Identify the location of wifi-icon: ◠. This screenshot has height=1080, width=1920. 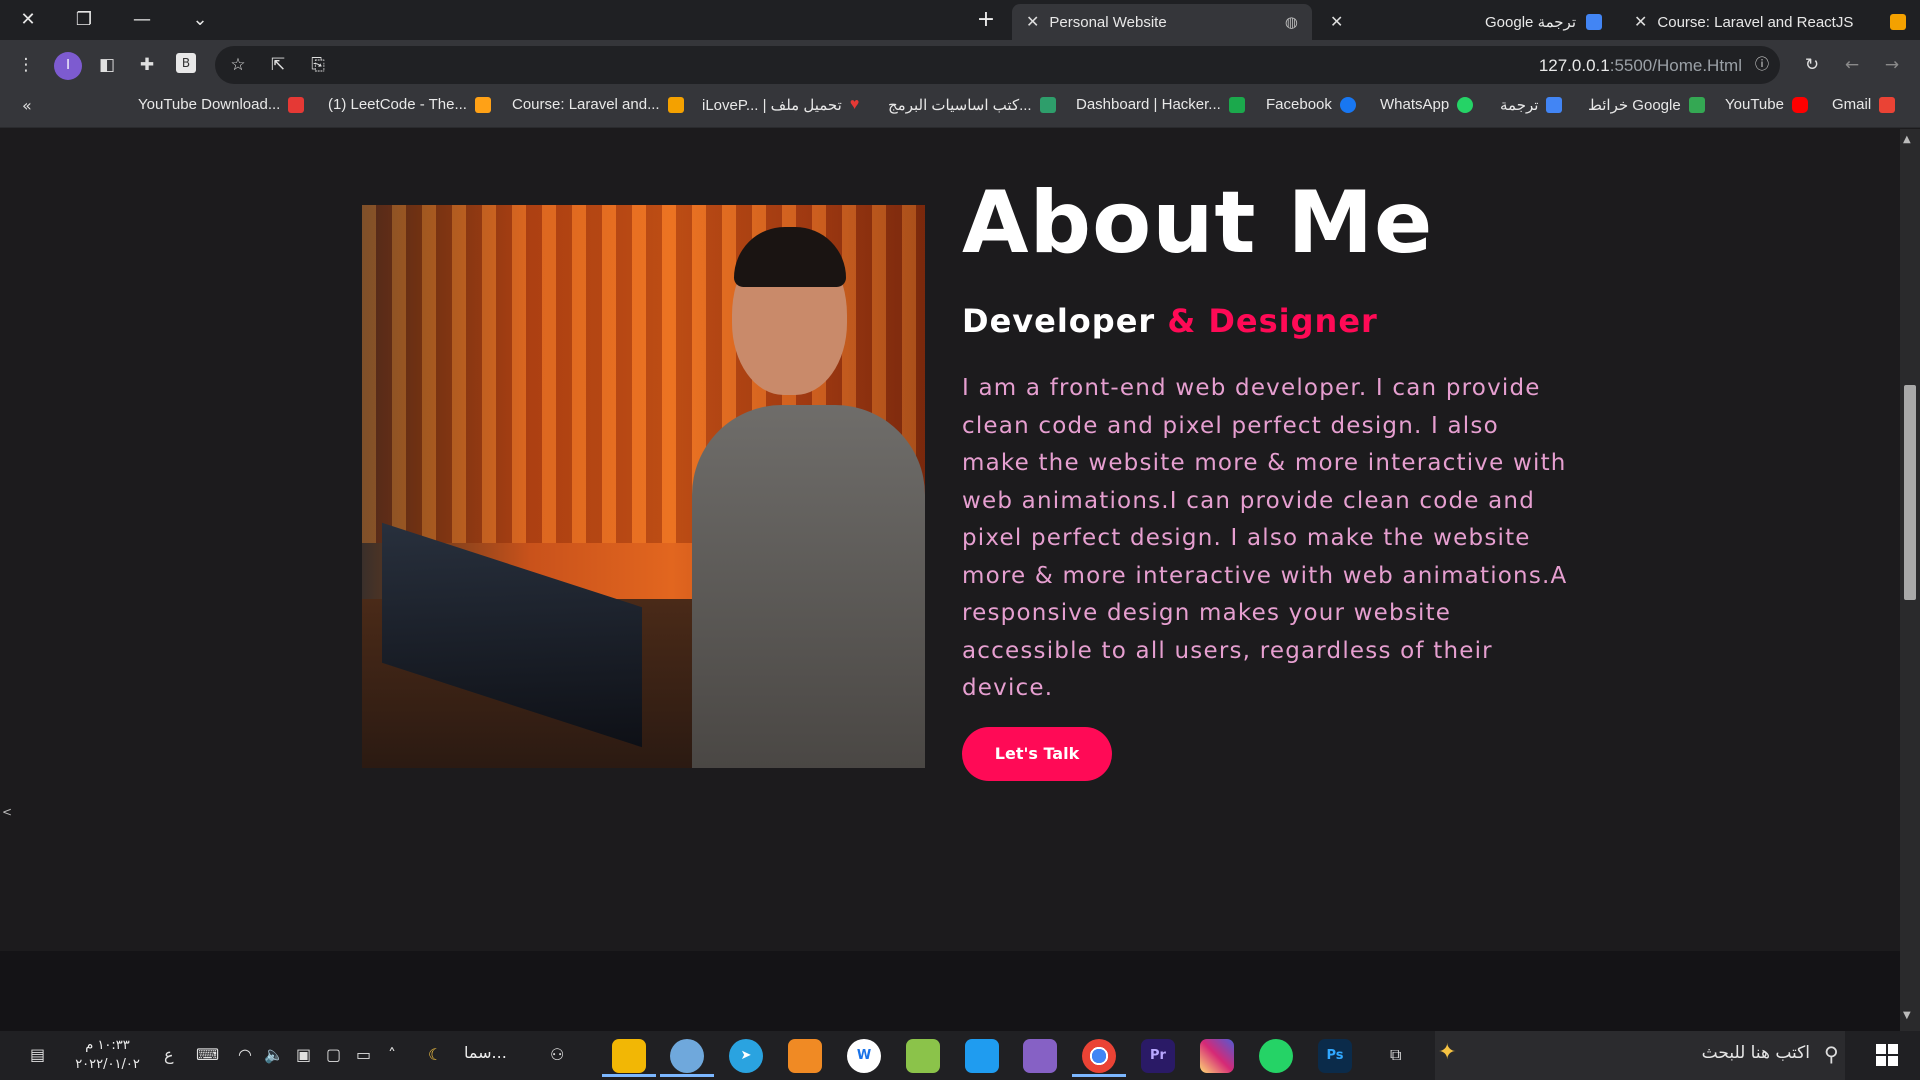
(245, 1054).